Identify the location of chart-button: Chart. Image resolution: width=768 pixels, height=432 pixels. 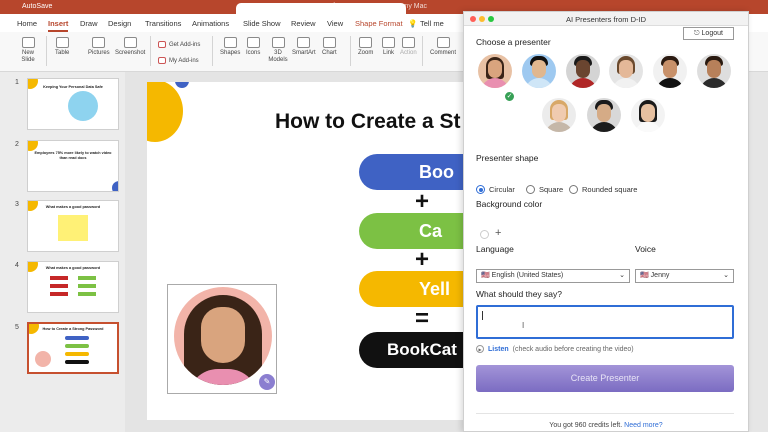
(329, 46).